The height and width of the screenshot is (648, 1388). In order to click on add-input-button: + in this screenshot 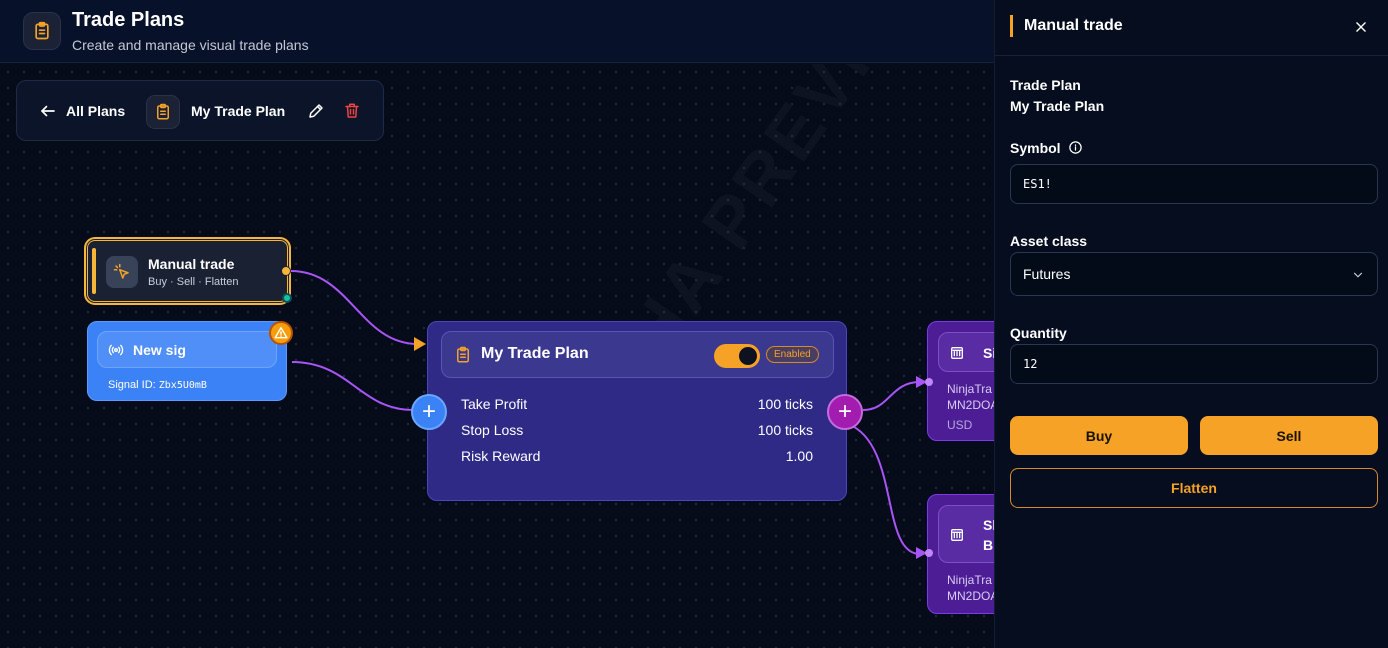, I will do `click(429, 412)`.